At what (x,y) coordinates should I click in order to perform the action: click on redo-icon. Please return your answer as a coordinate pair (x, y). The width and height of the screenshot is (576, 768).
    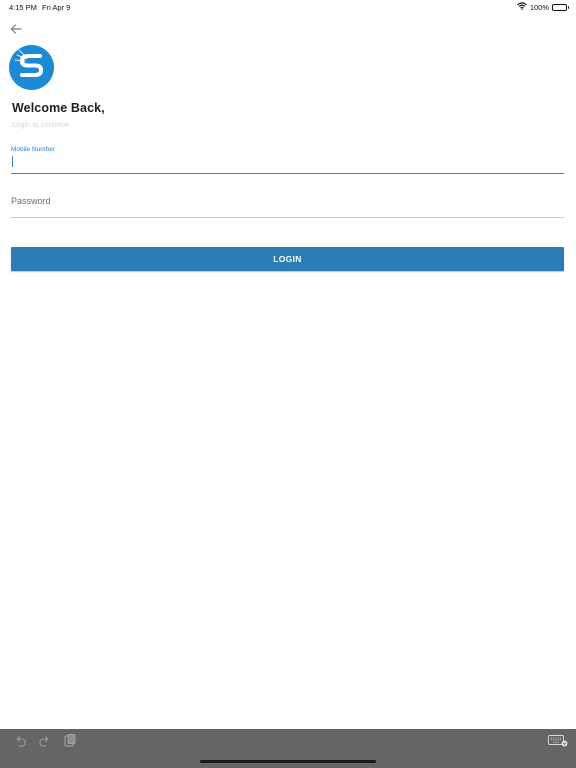
    Looking at the image, I should click on (45, 743).